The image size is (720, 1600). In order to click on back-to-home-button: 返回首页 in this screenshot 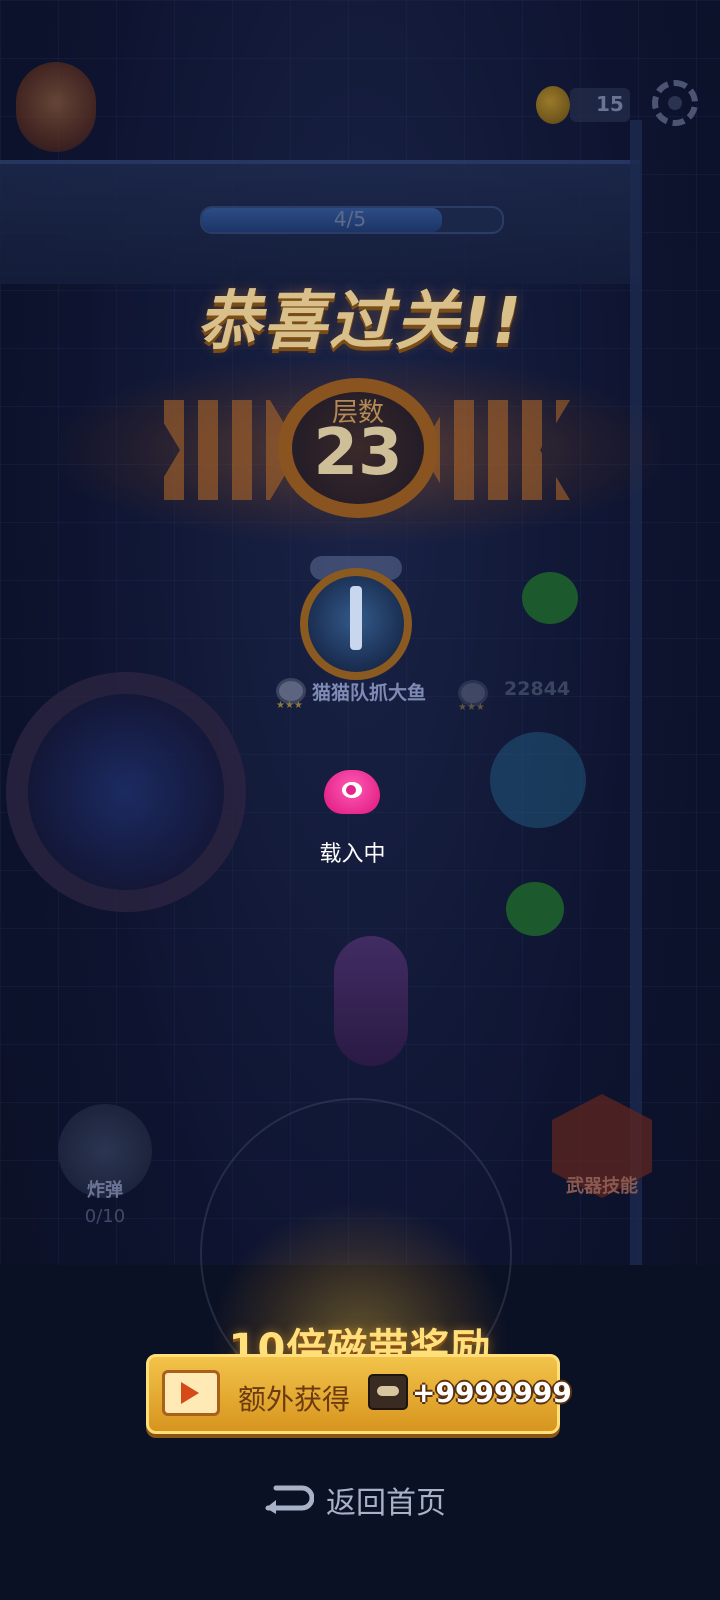, I will do `click(386, 1500)`.